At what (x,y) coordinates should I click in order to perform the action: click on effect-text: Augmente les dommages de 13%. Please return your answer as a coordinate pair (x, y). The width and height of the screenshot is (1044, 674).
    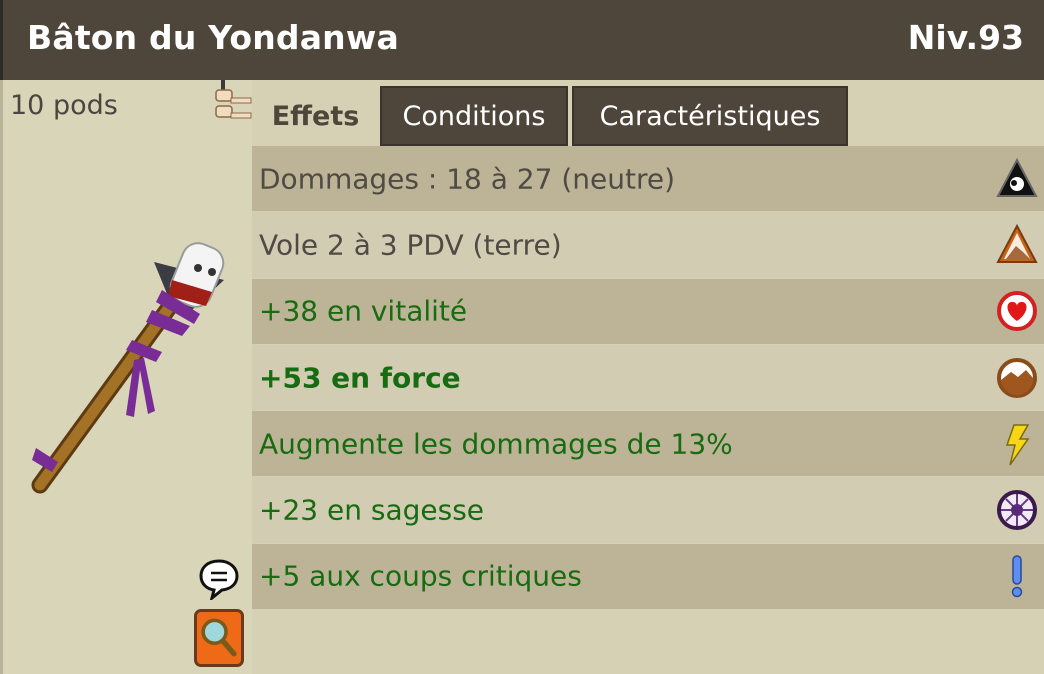
    Looking at the image, I should click on (496, 444).